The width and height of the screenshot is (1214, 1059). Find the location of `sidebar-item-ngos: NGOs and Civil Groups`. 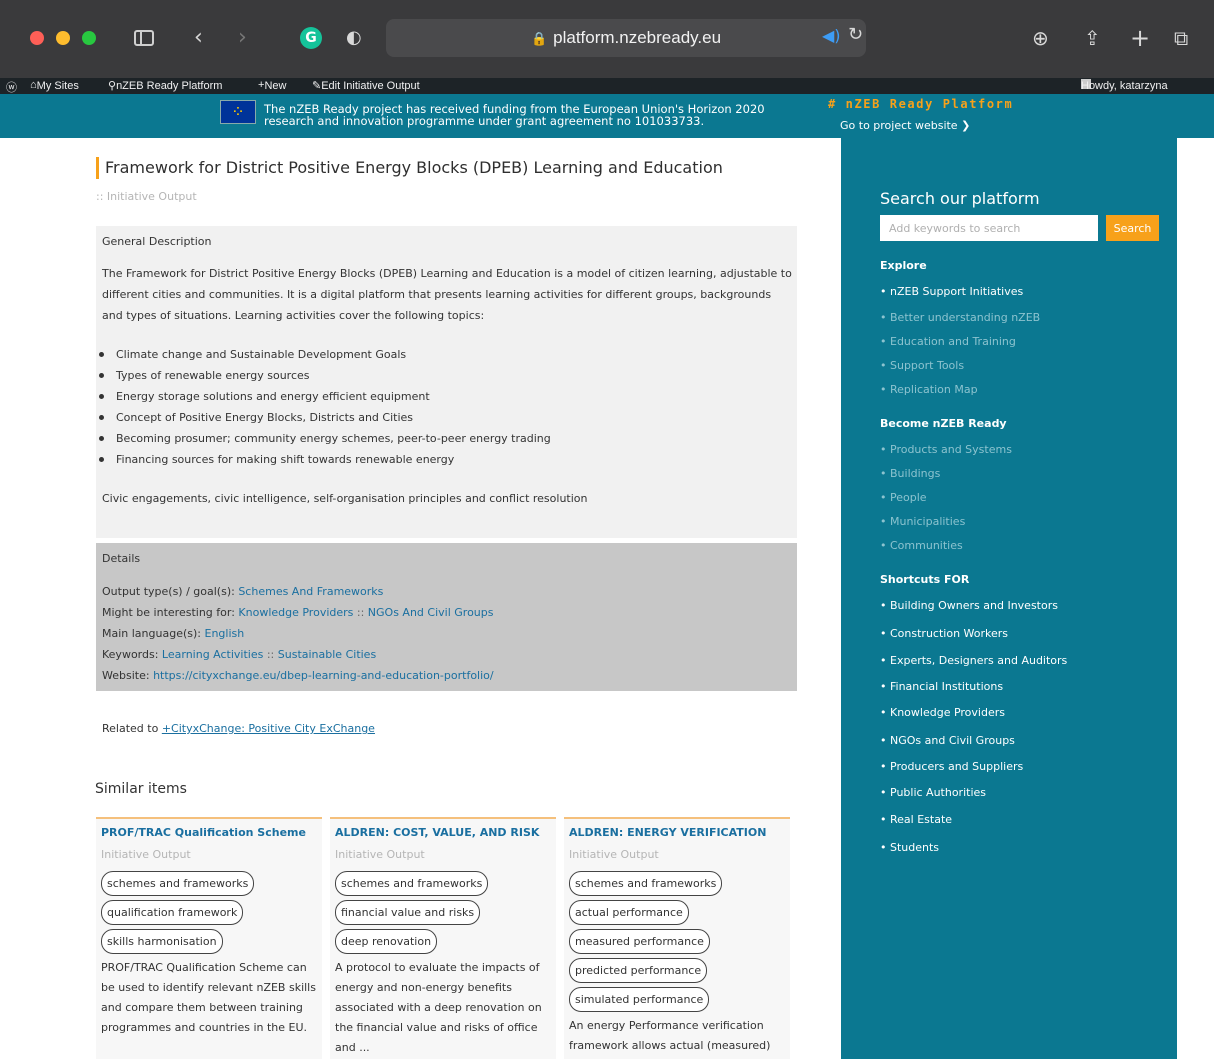

sidebar-item-ngos: NGOs and Civil Groups is located at coordinates (947, 740).